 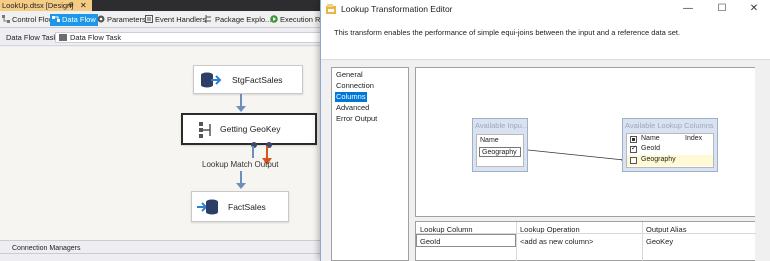 I want to click on geography-checkbox, so click(x=633, y=160).